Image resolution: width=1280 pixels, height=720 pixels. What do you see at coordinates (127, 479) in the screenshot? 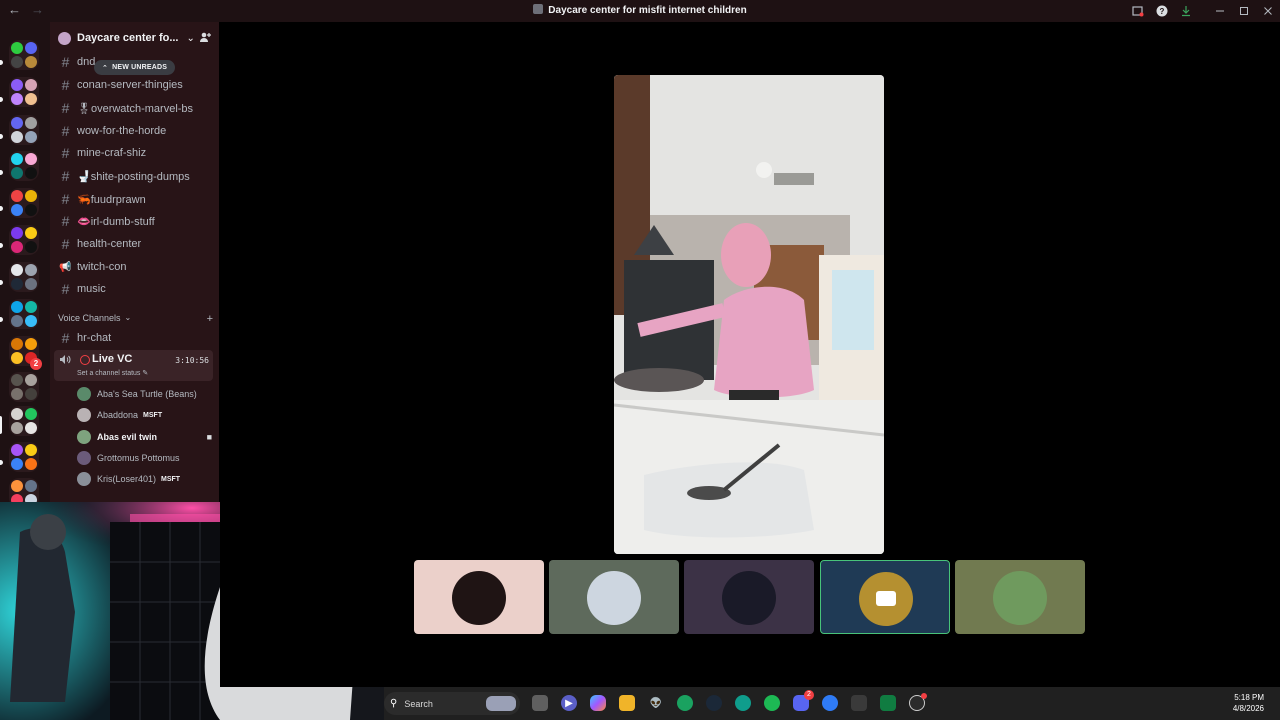
I see `voice-user-name: Kris(Loser401)` at bounding box center [127, 479].